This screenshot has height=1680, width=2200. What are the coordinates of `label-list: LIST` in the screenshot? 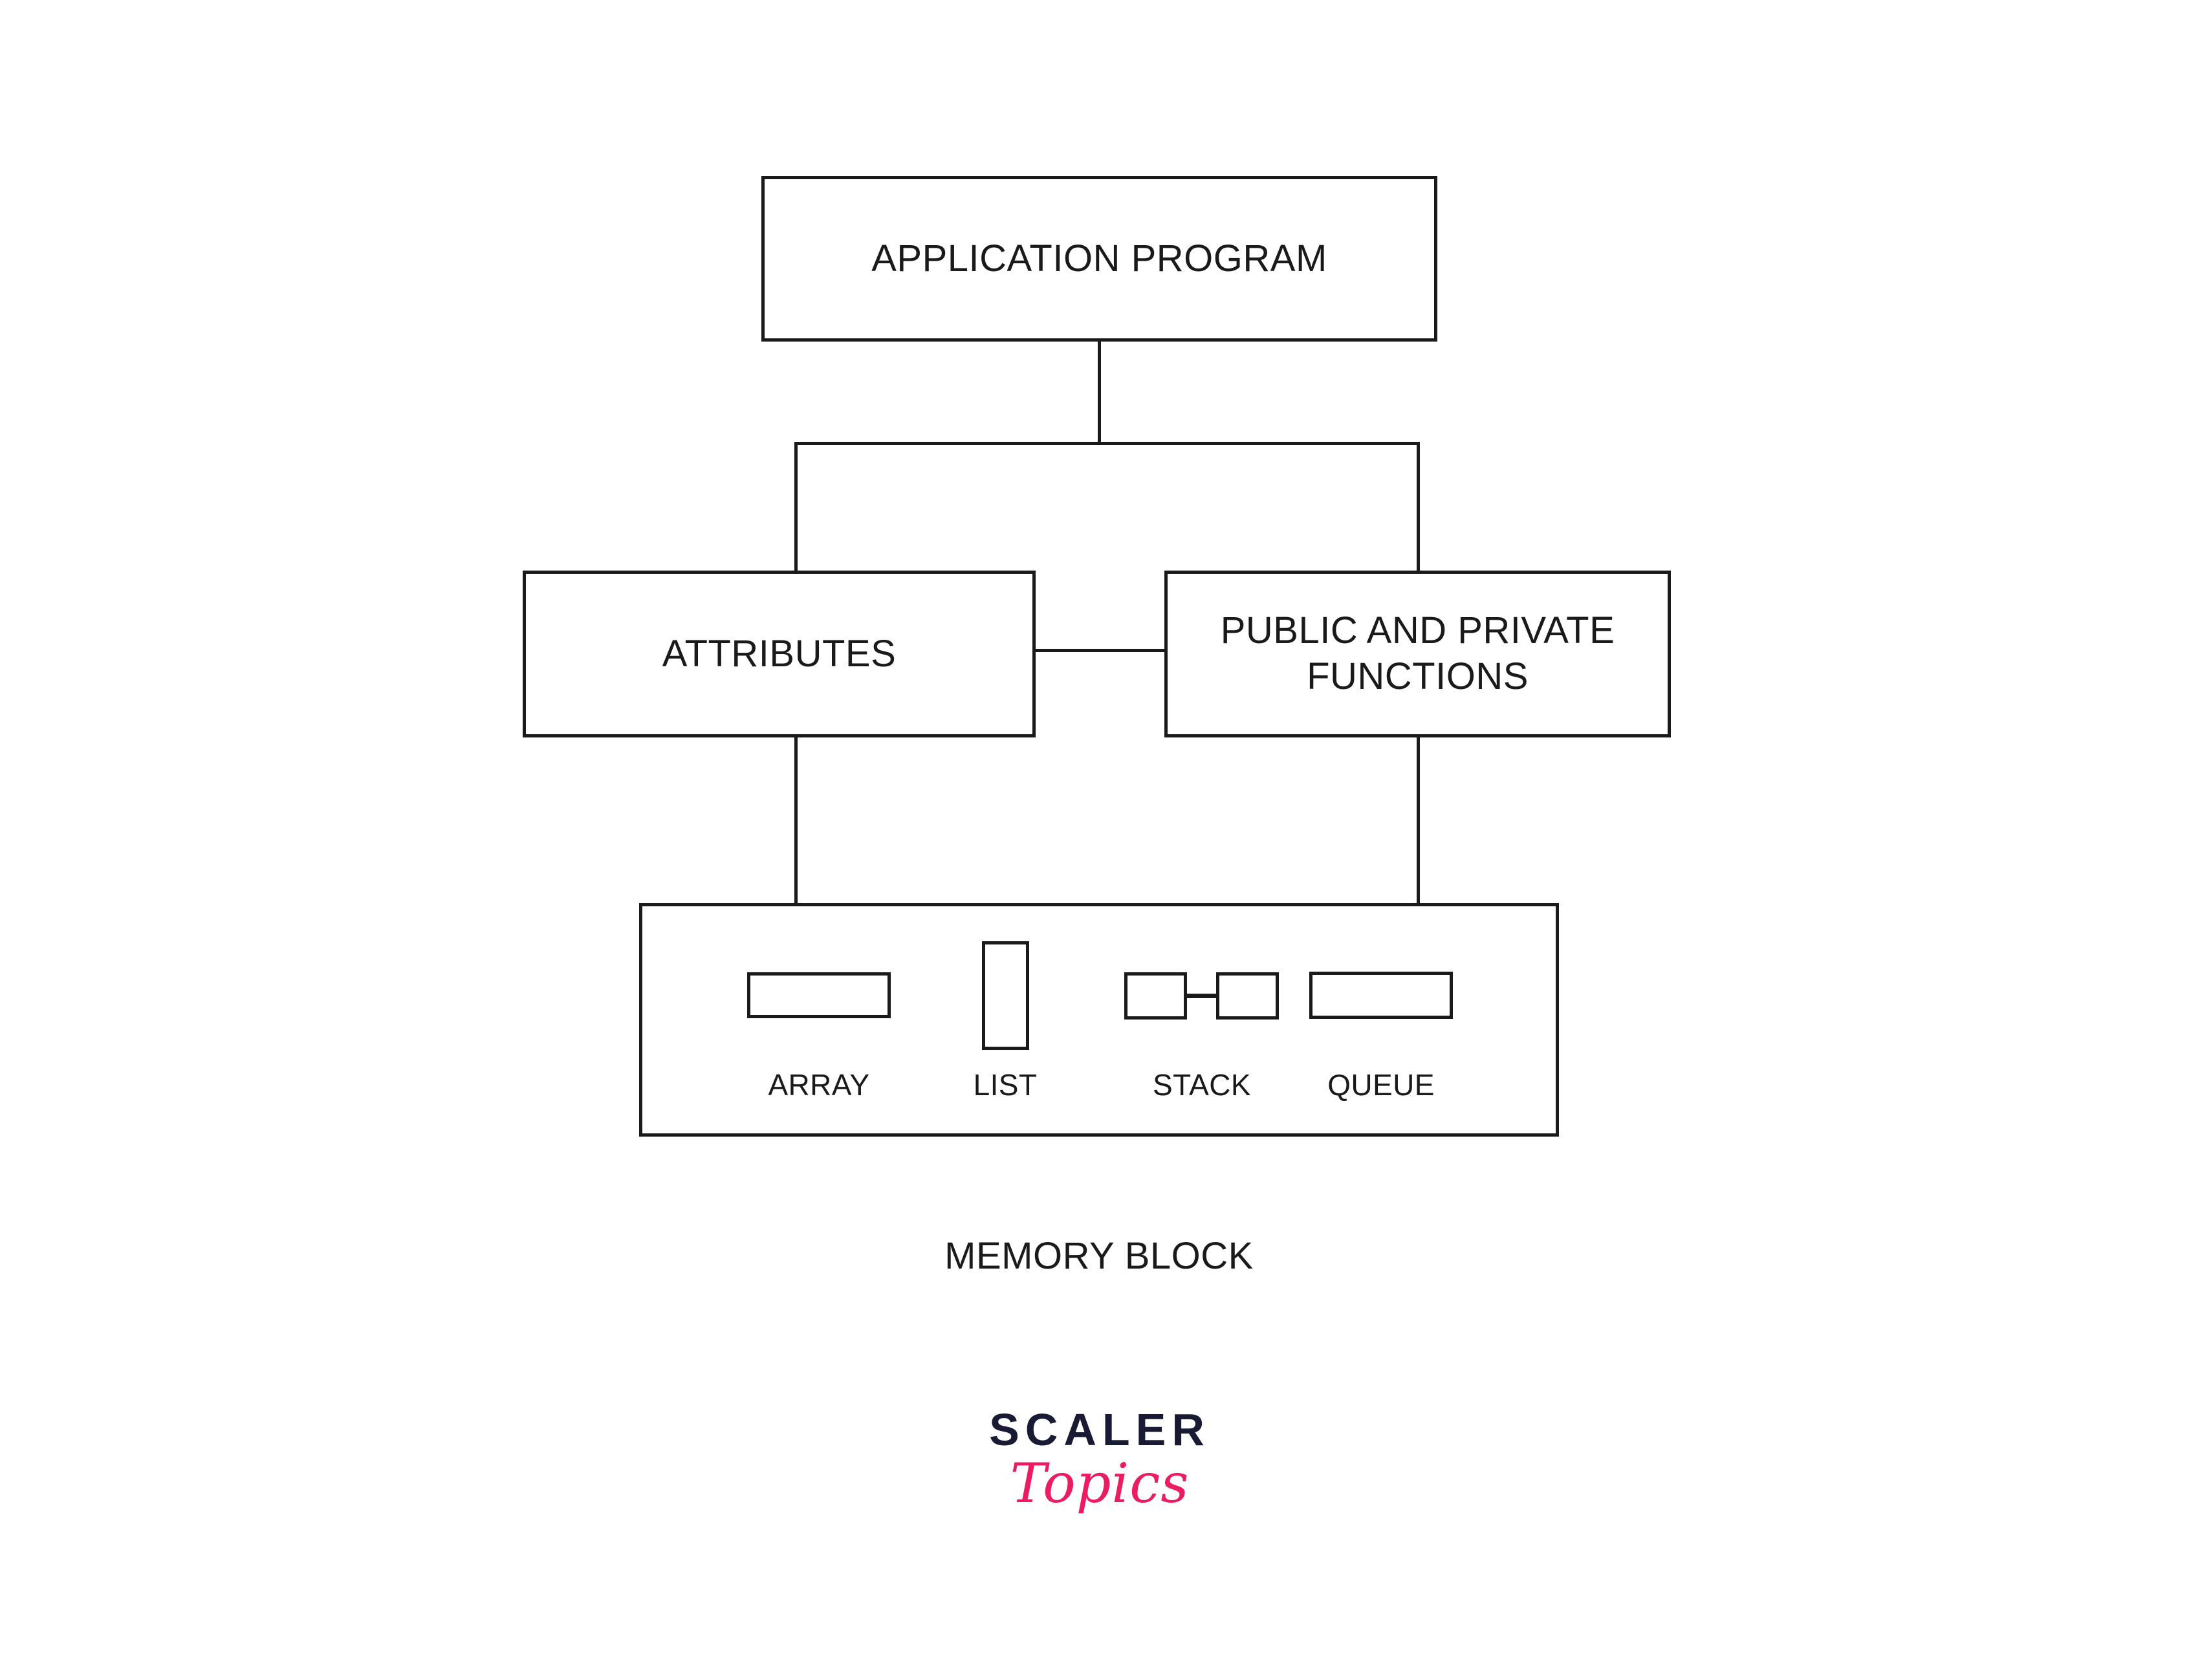 It's located at (1005, 1085).